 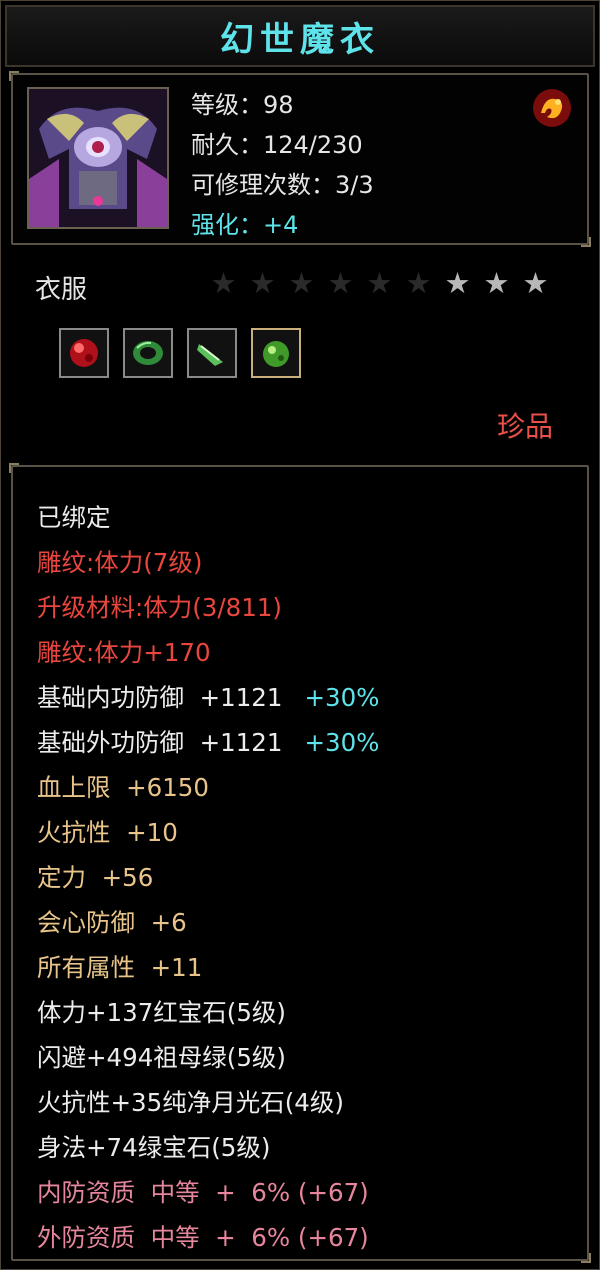 I want to click on star-rating: ★ ★ ★ ★ ★ ★ ★ ★ ★, so click(x=379, y=283).